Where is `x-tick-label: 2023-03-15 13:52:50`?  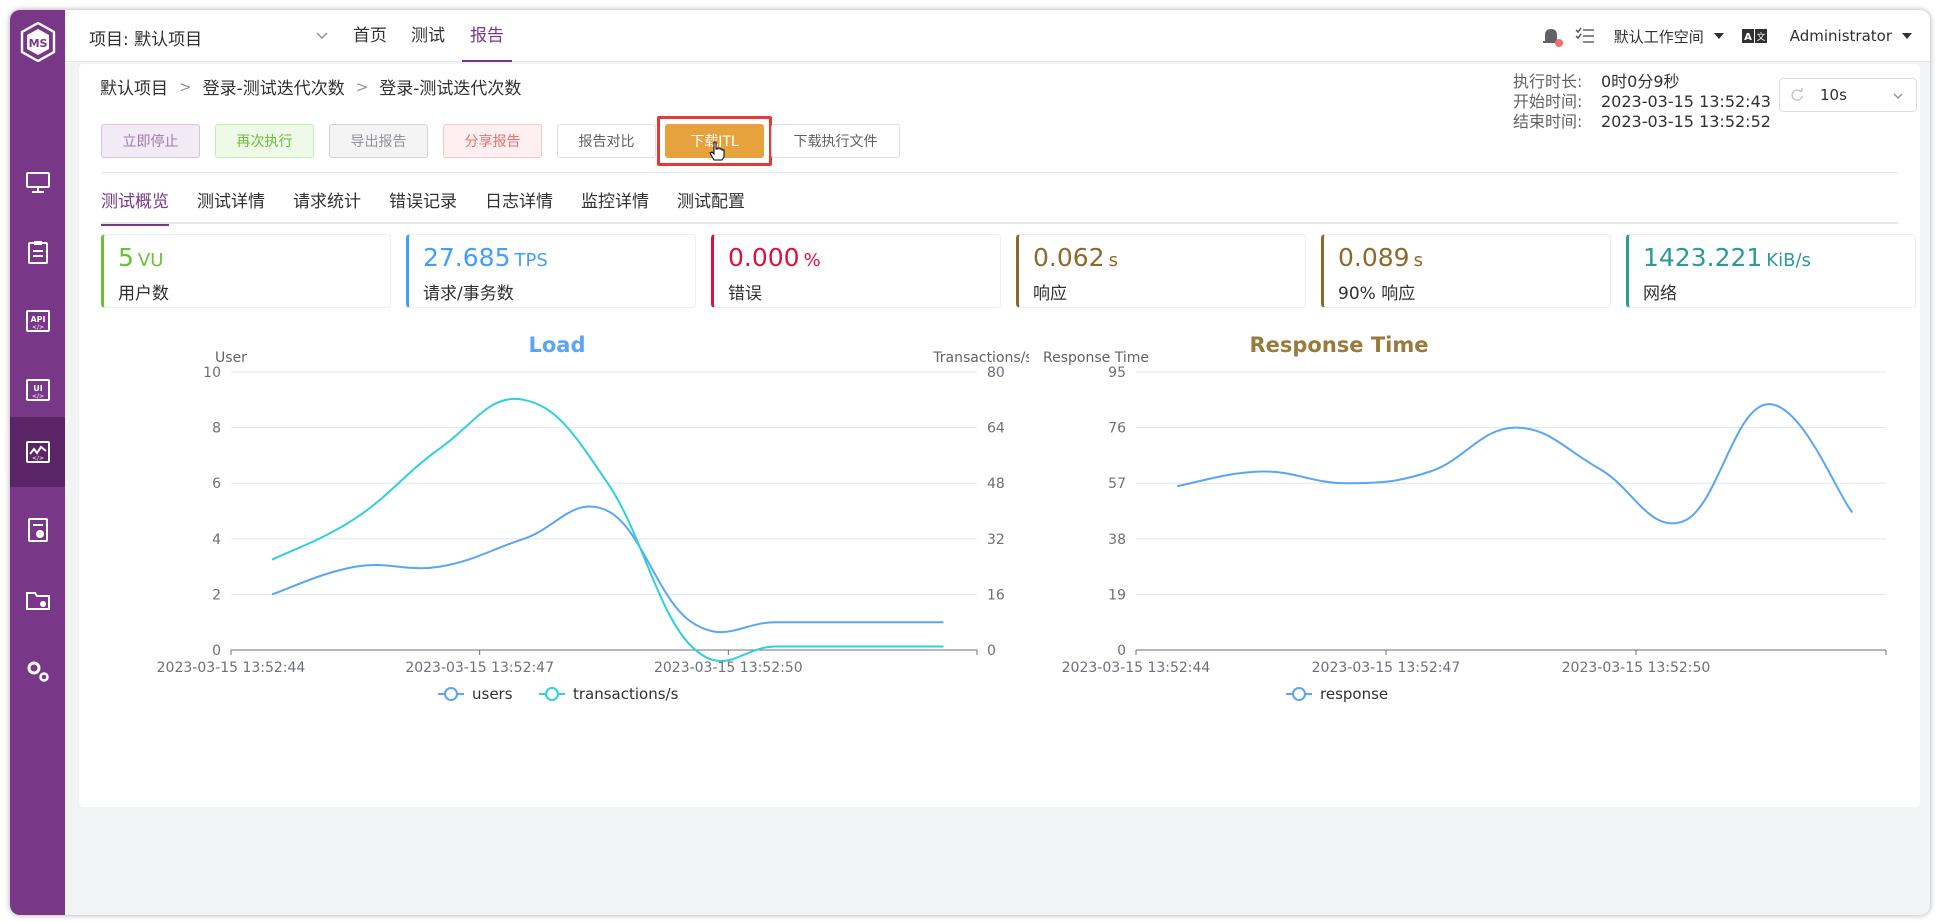 x-tick-label: 2023-03-15 13:52:50 is located at coordinates (728, 668).